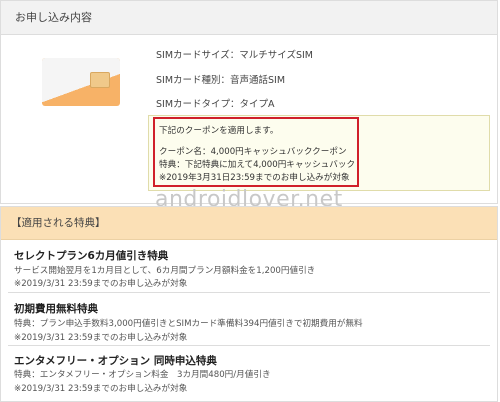 This screenshot has width=500, height=402. Describe the element at coordinates (253, 152) in the screenshot. I see `coupon-name: クーポン名：4,000円キャッシュバッククーポン` at that location.